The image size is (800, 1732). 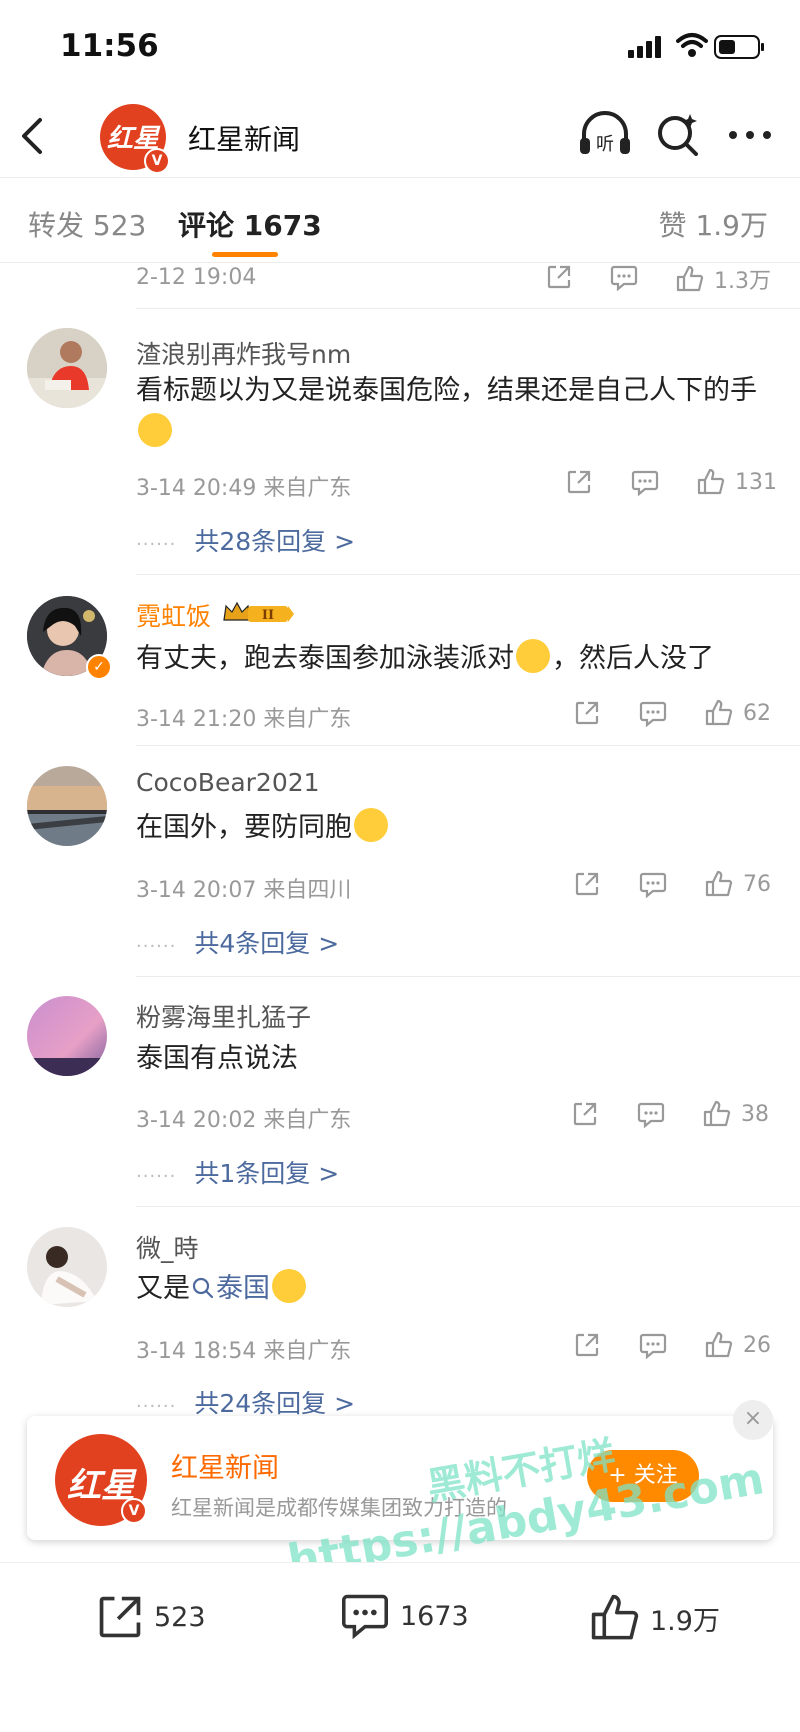 What do you see at coordinates (275, 1403) in the screenshot?
I see `replies-count: 共24条回复 >` at bounding box center [275, 1403].